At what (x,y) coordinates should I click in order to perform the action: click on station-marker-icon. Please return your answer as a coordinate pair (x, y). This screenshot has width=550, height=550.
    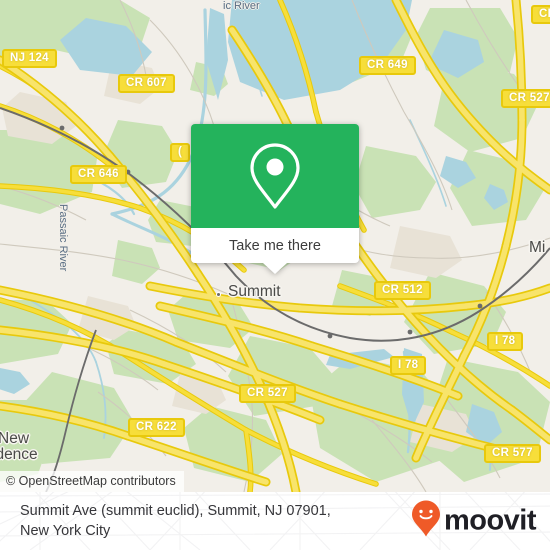
    Looking at the image, I should click on (218, 294).